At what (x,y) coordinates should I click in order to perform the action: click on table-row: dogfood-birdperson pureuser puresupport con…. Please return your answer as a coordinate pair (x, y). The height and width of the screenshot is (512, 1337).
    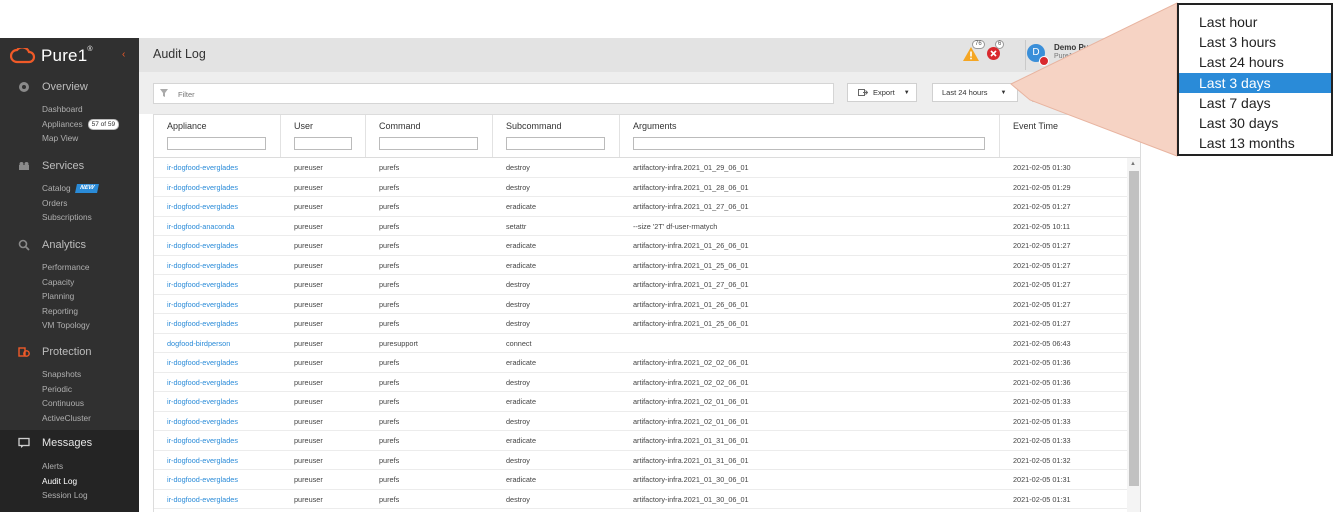
    Looking at the image, I should click on (640, 344).